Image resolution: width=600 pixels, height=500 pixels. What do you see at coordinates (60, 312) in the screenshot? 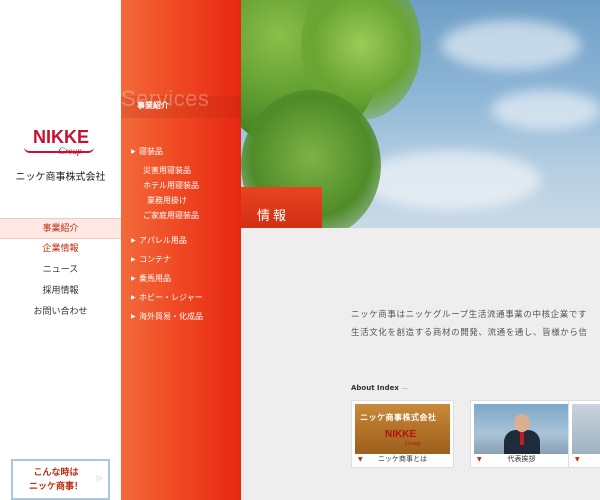
I see `nav-item-contact: お問い合わせ` at bounding box center [60, 312].